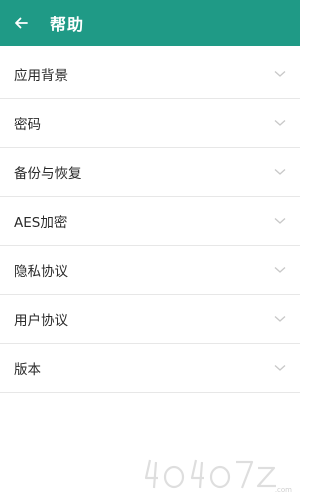 The height and width of the screenshot is (500, 320). I want to click on list-item-label: 隐私协议, so click(41, 272).